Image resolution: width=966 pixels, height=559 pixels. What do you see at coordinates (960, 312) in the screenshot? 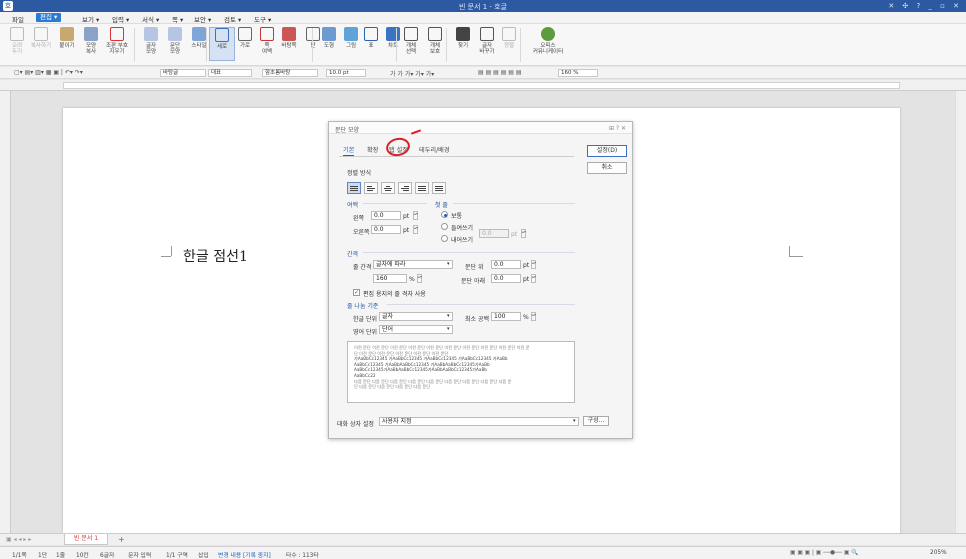
I see `vertical-scrollbar` at bounding box center [960, 312].